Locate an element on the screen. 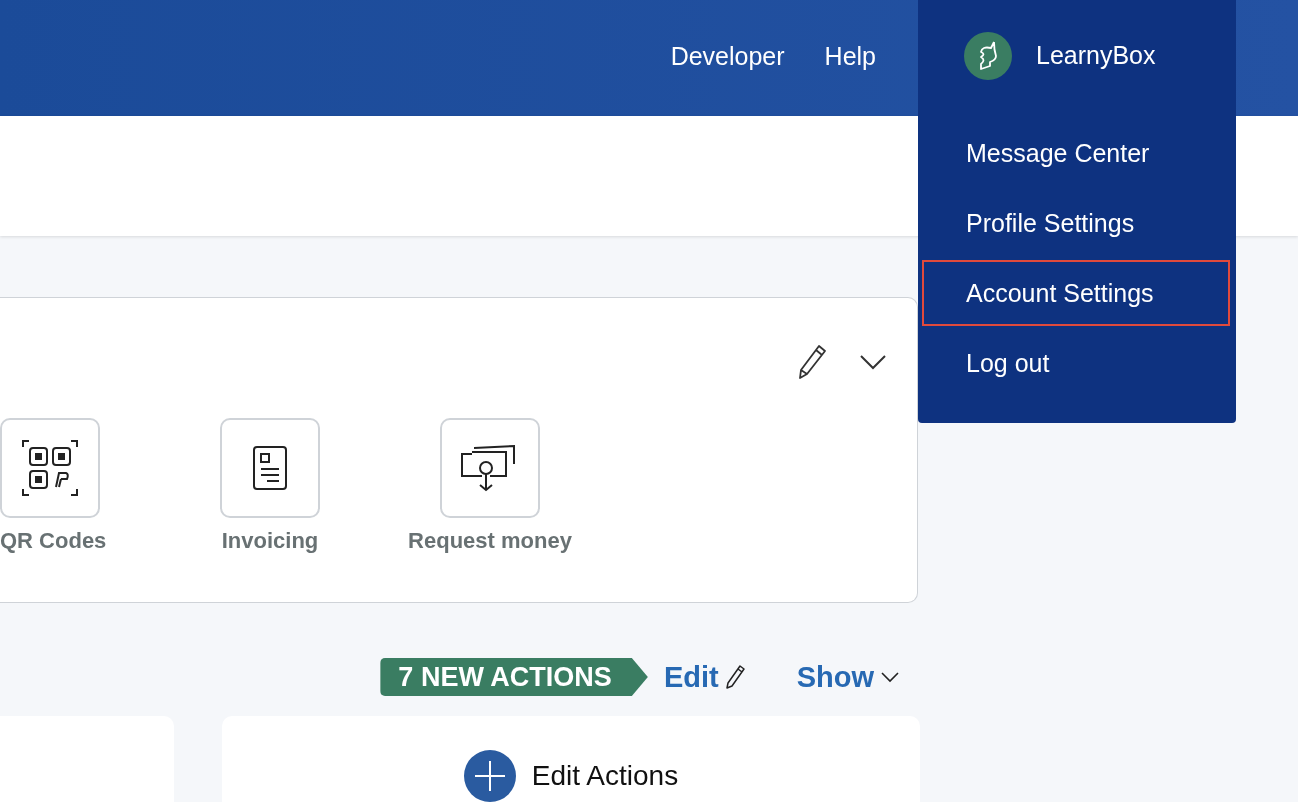  qr-code-icon is located at coordinates (50, 468).